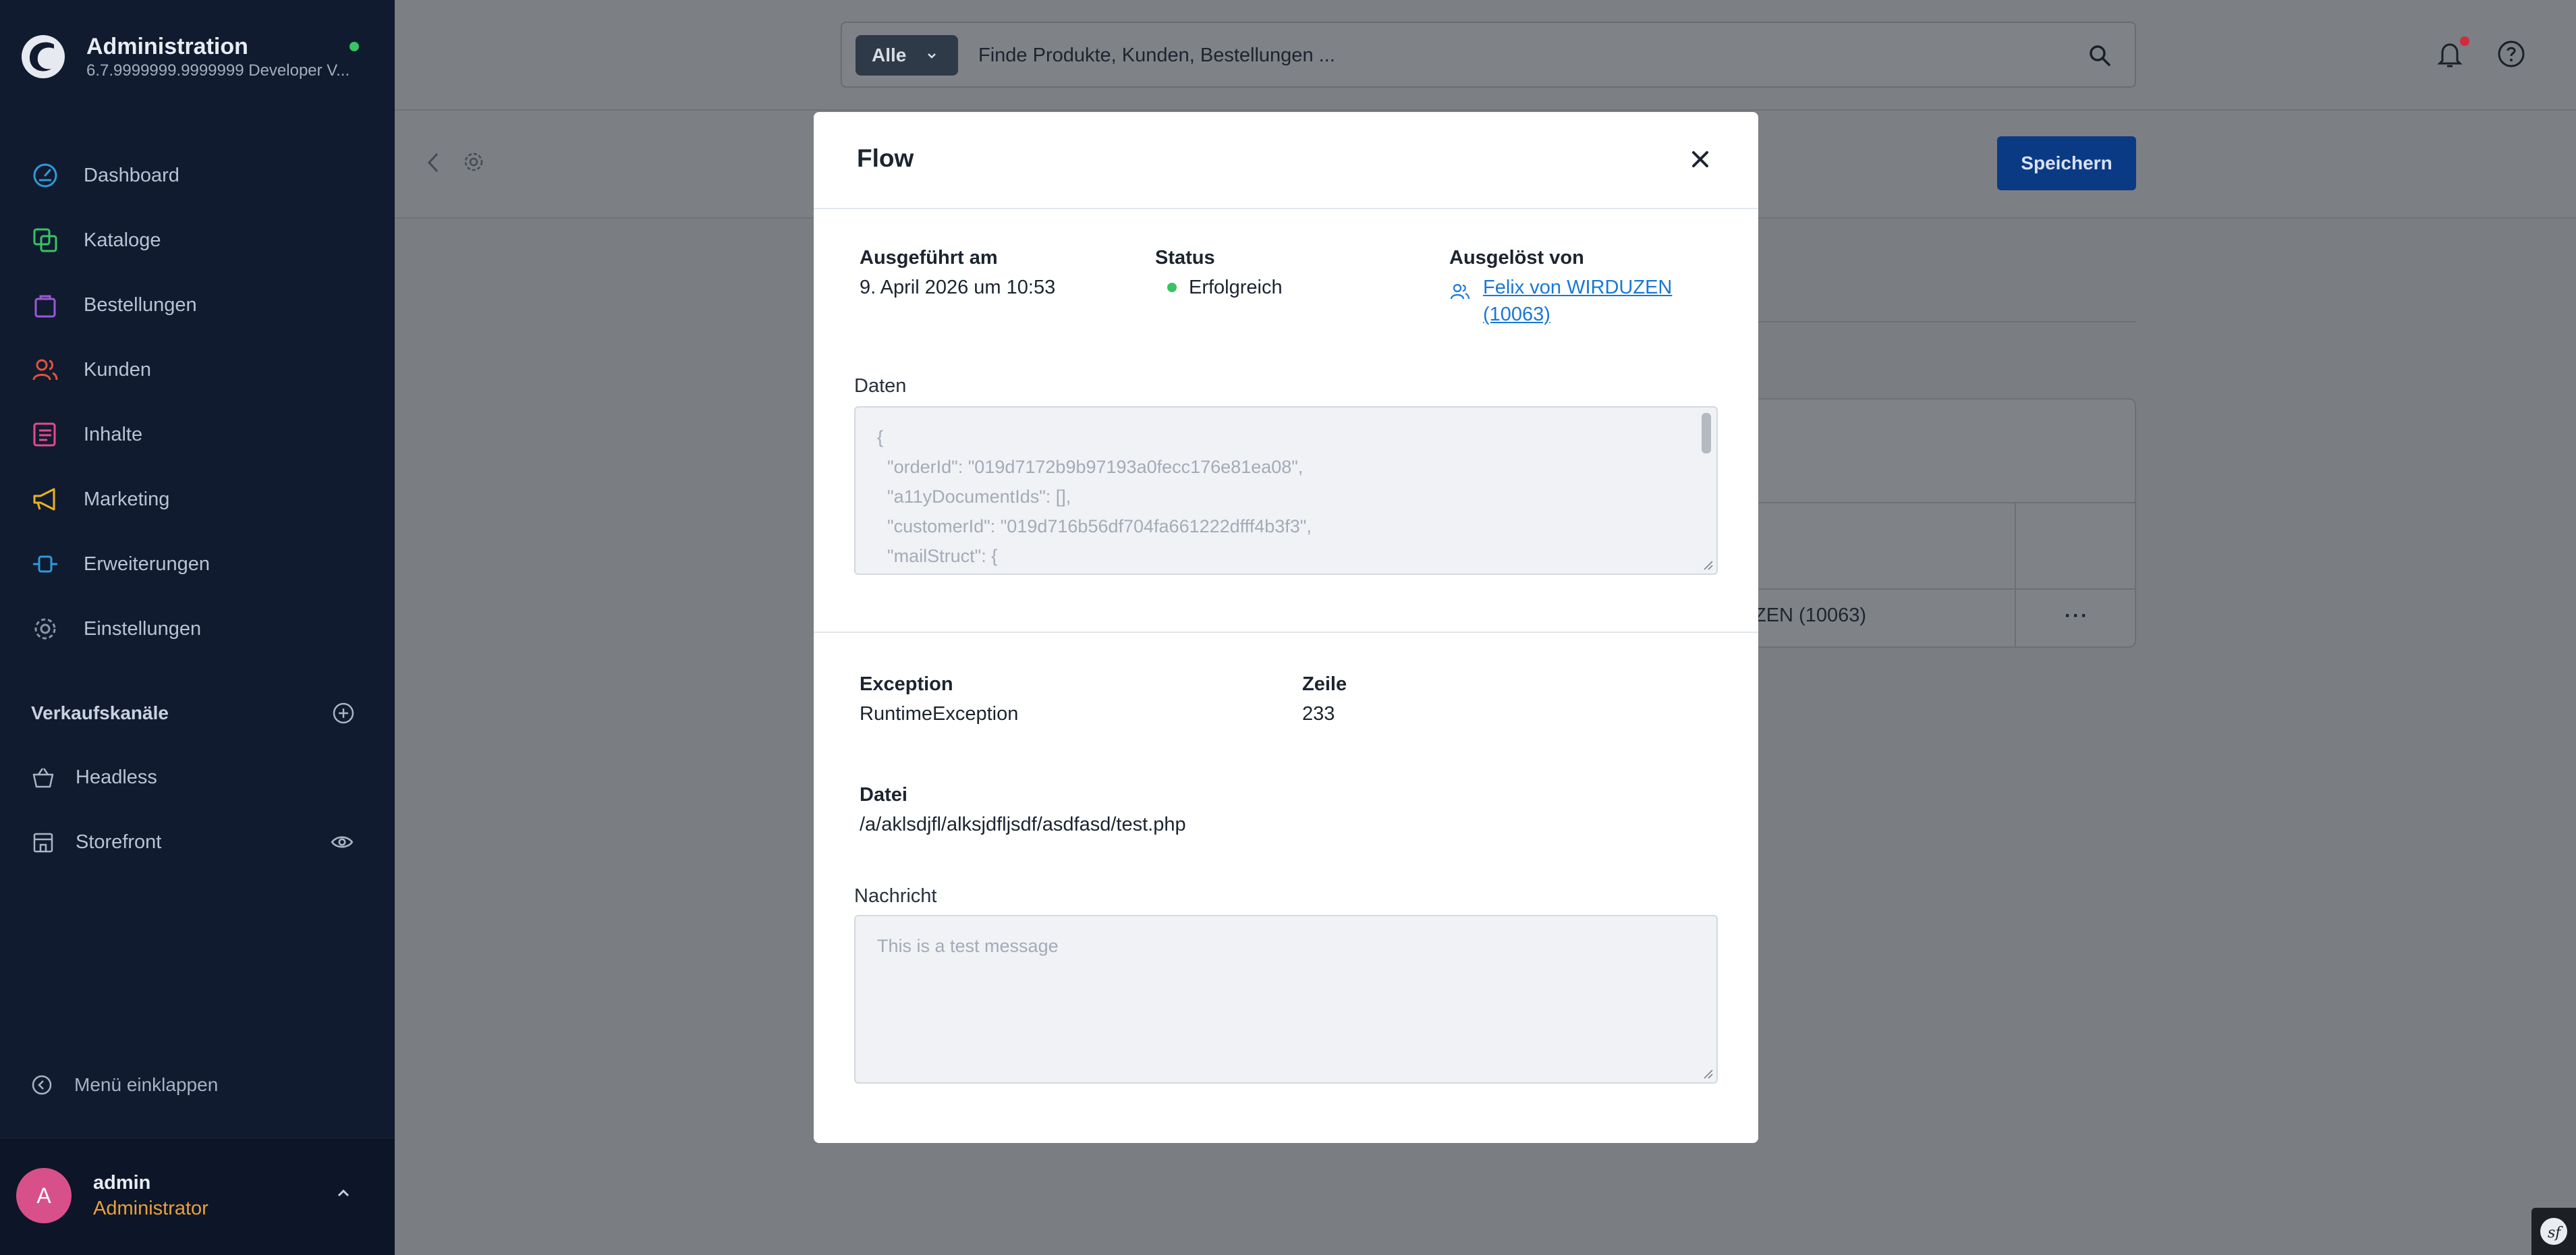 Image resolution: width=2576 pixels, height=1255 pixels. I want to click on scrollbar-thumb, so click(1706, 433).